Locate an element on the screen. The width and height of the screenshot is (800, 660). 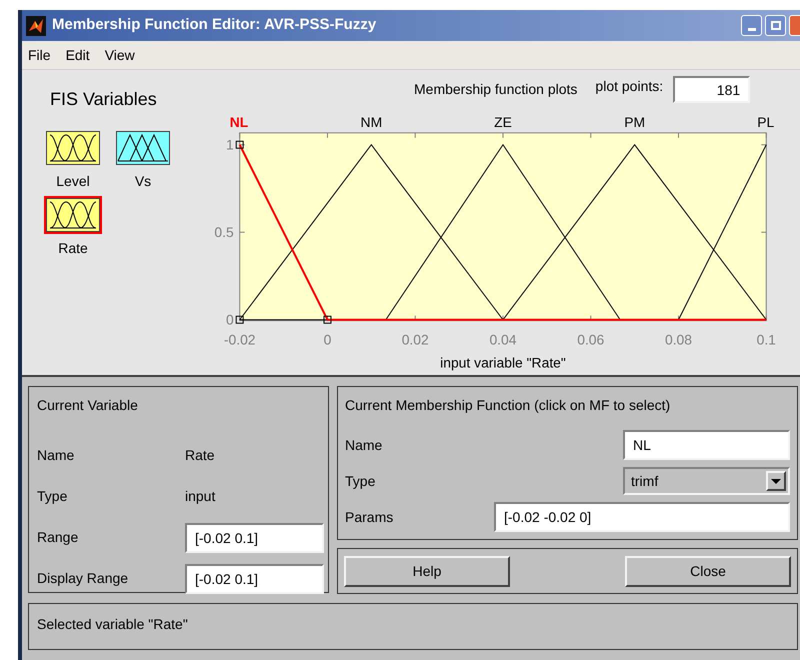
window-title: Membership Function Editor: AVR-PSS-Fuzzy is located at coordinates (215, 25).